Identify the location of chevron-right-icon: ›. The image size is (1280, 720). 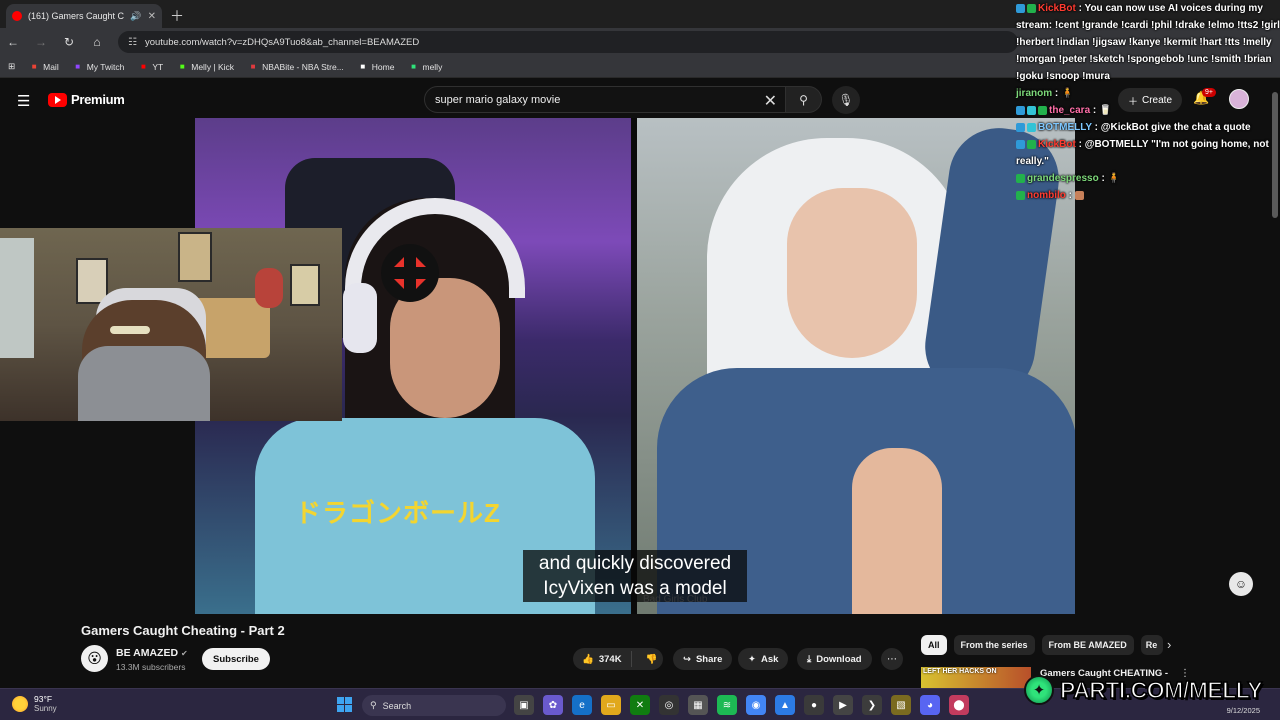
(1169, 644).